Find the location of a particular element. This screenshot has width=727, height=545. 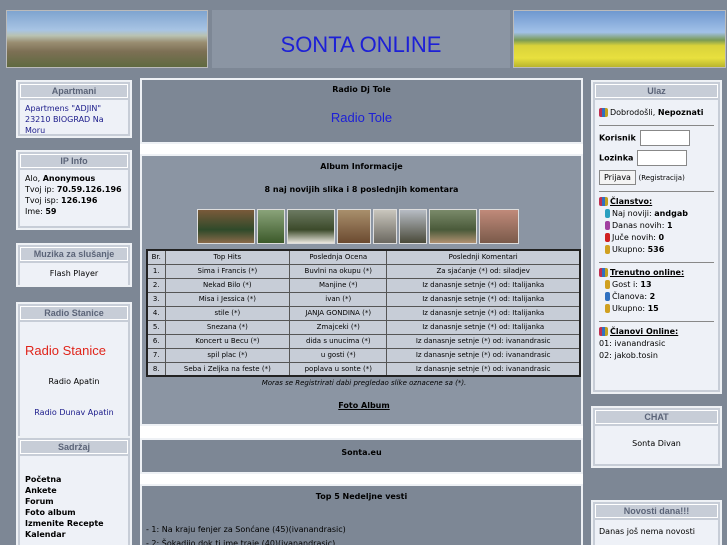

col-poslednji-komentari: Poslednji Komentari is located at coordinates (483, 257).